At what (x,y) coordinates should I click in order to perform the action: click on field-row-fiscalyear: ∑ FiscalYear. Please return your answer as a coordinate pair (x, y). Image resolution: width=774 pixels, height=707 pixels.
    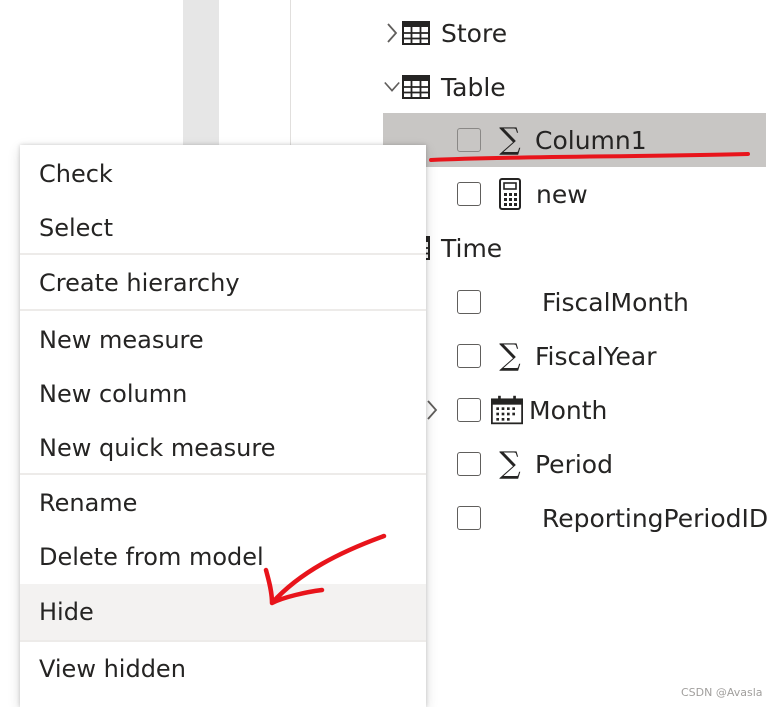
    Looking at the image, I should click on (578, 356).